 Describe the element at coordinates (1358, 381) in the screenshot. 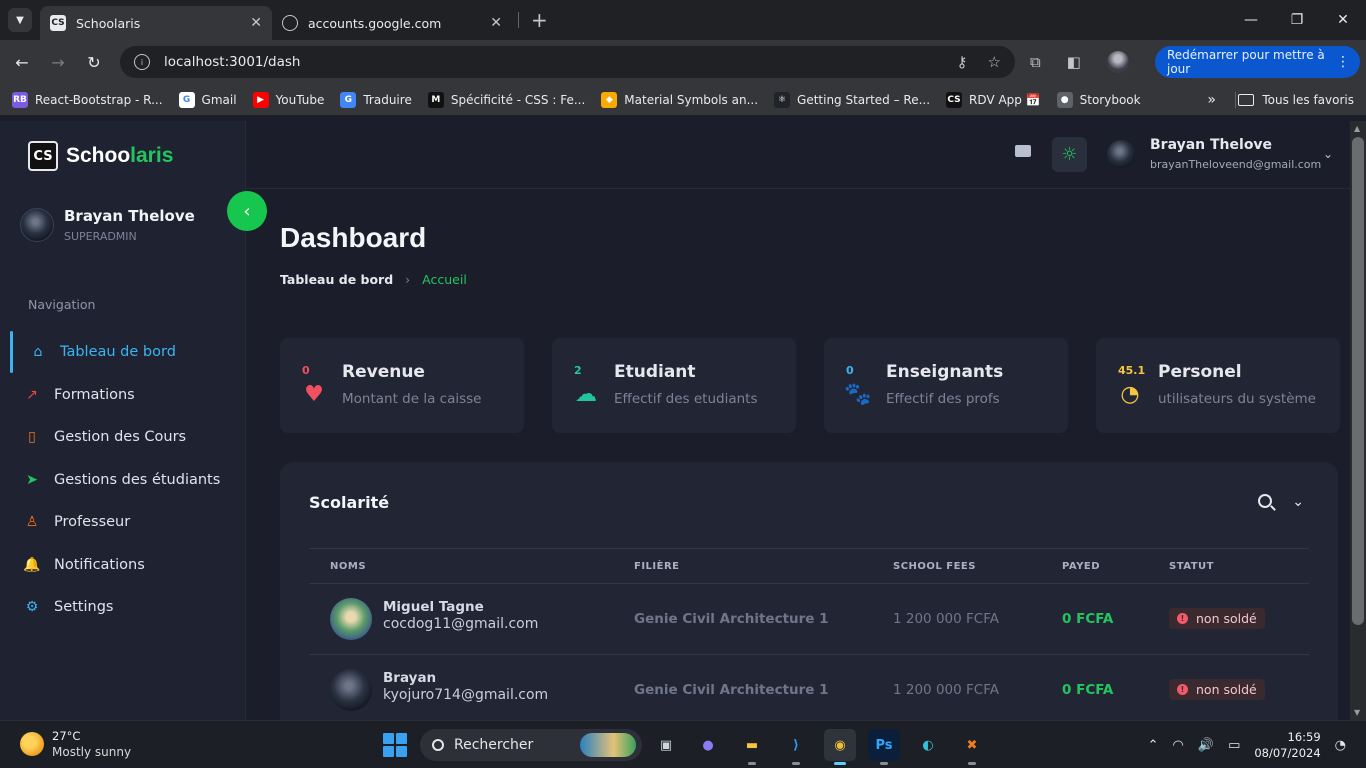

I see `scrollbar-thumb` at that location.